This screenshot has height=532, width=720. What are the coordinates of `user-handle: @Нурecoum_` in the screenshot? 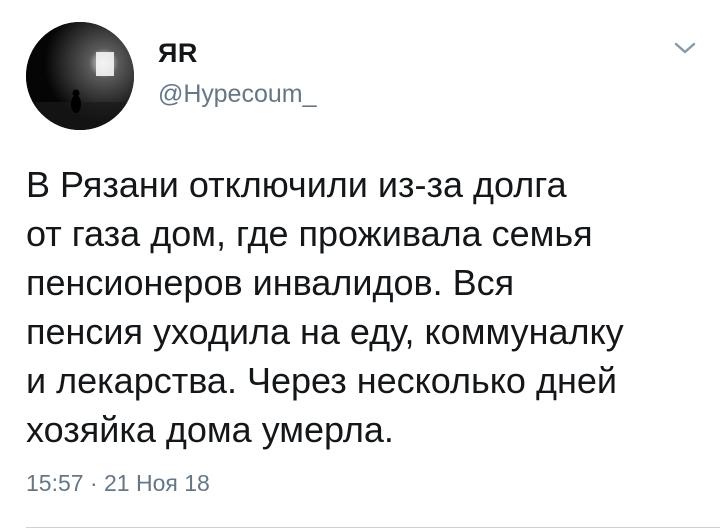 It's located at (237, 94).